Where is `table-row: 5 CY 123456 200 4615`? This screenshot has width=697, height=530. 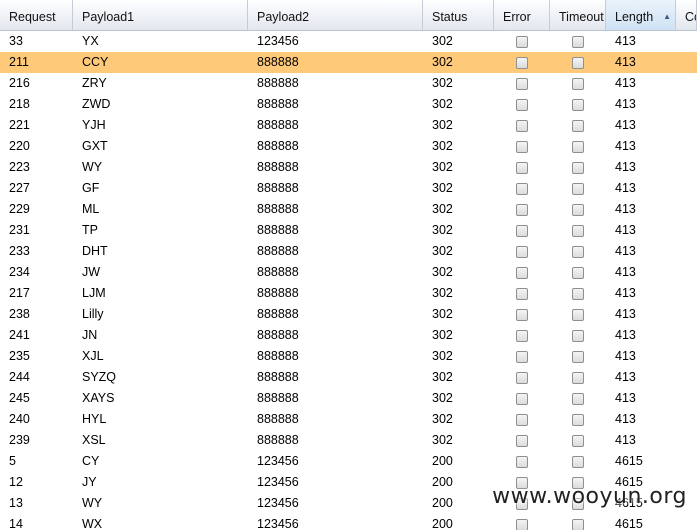
table-row: 5 CY 123456 200 4615 is located at coordinates (348, 461).